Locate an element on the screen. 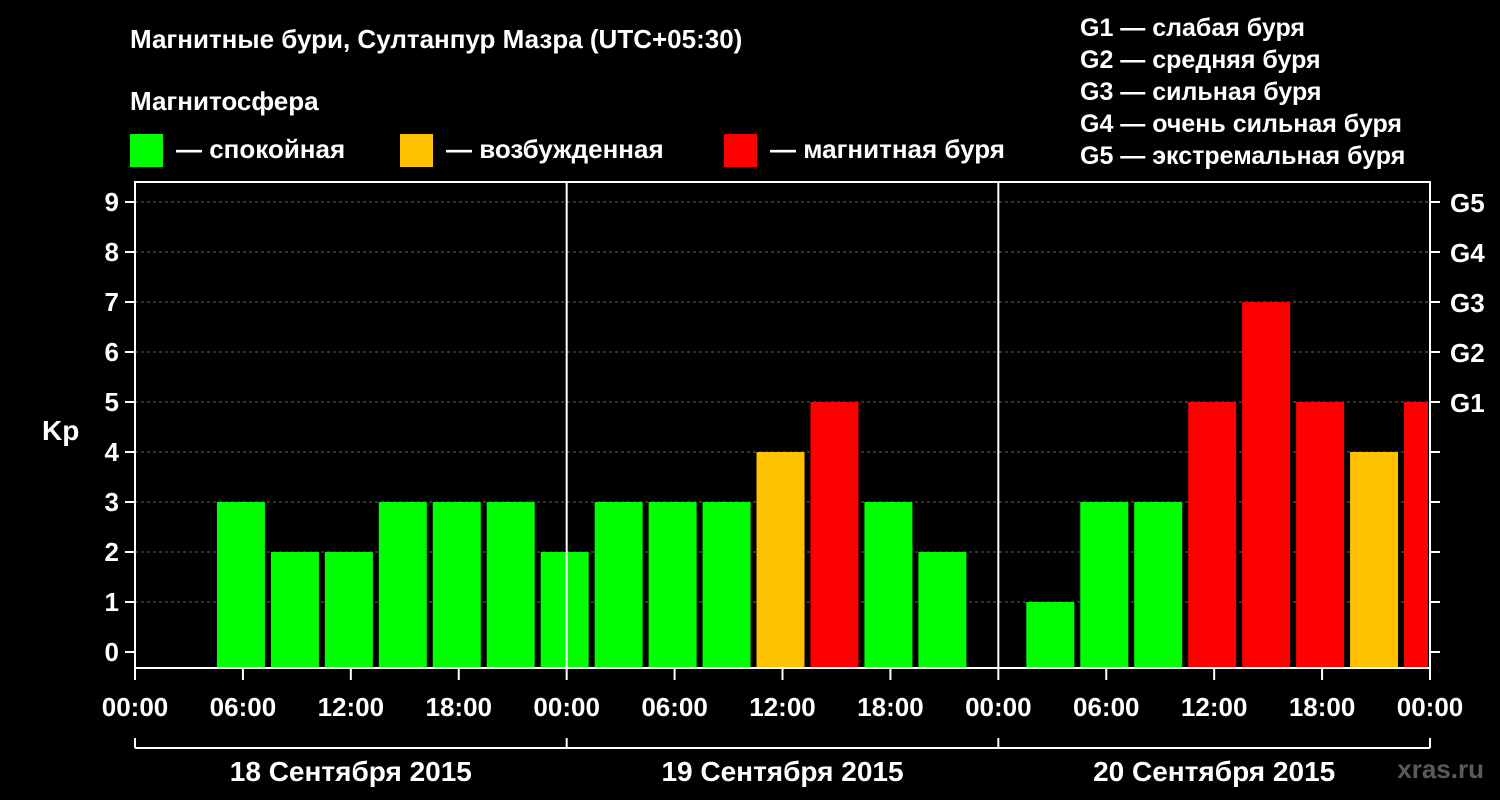 Image resolution: width=1500 pixels, height=800 pixels. x-tick-label-4: 00:00 is located at coordinates (566, 707).